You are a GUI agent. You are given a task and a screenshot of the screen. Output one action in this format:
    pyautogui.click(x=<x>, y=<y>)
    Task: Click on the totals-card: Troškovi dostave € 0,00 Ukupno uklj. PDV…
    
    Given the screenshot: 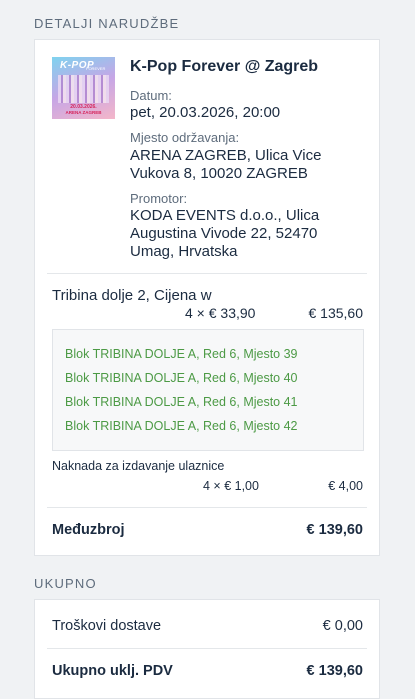 What is the action you would take?
    pyautogui.click(x=207, y=649)
    